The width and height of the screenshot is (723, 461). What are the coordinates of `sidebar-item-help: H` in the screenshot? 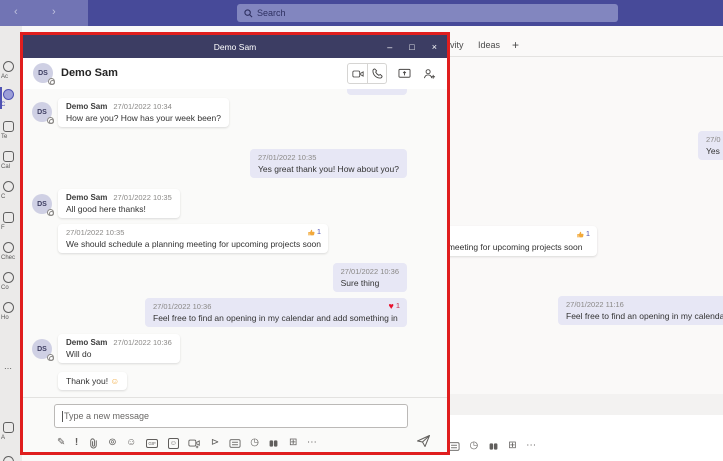 It's located at (11, 458).